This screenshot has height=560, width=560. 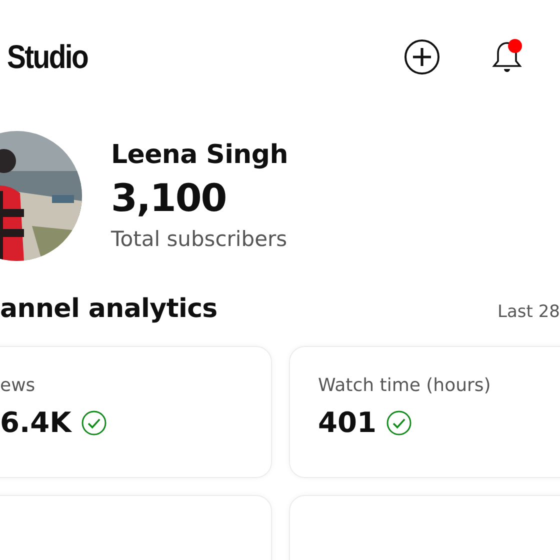 What do you see at coordinates (136, 412) in the screenshot?
I see `metric-card: ews 6.4K` at bounding box center [136, 412].